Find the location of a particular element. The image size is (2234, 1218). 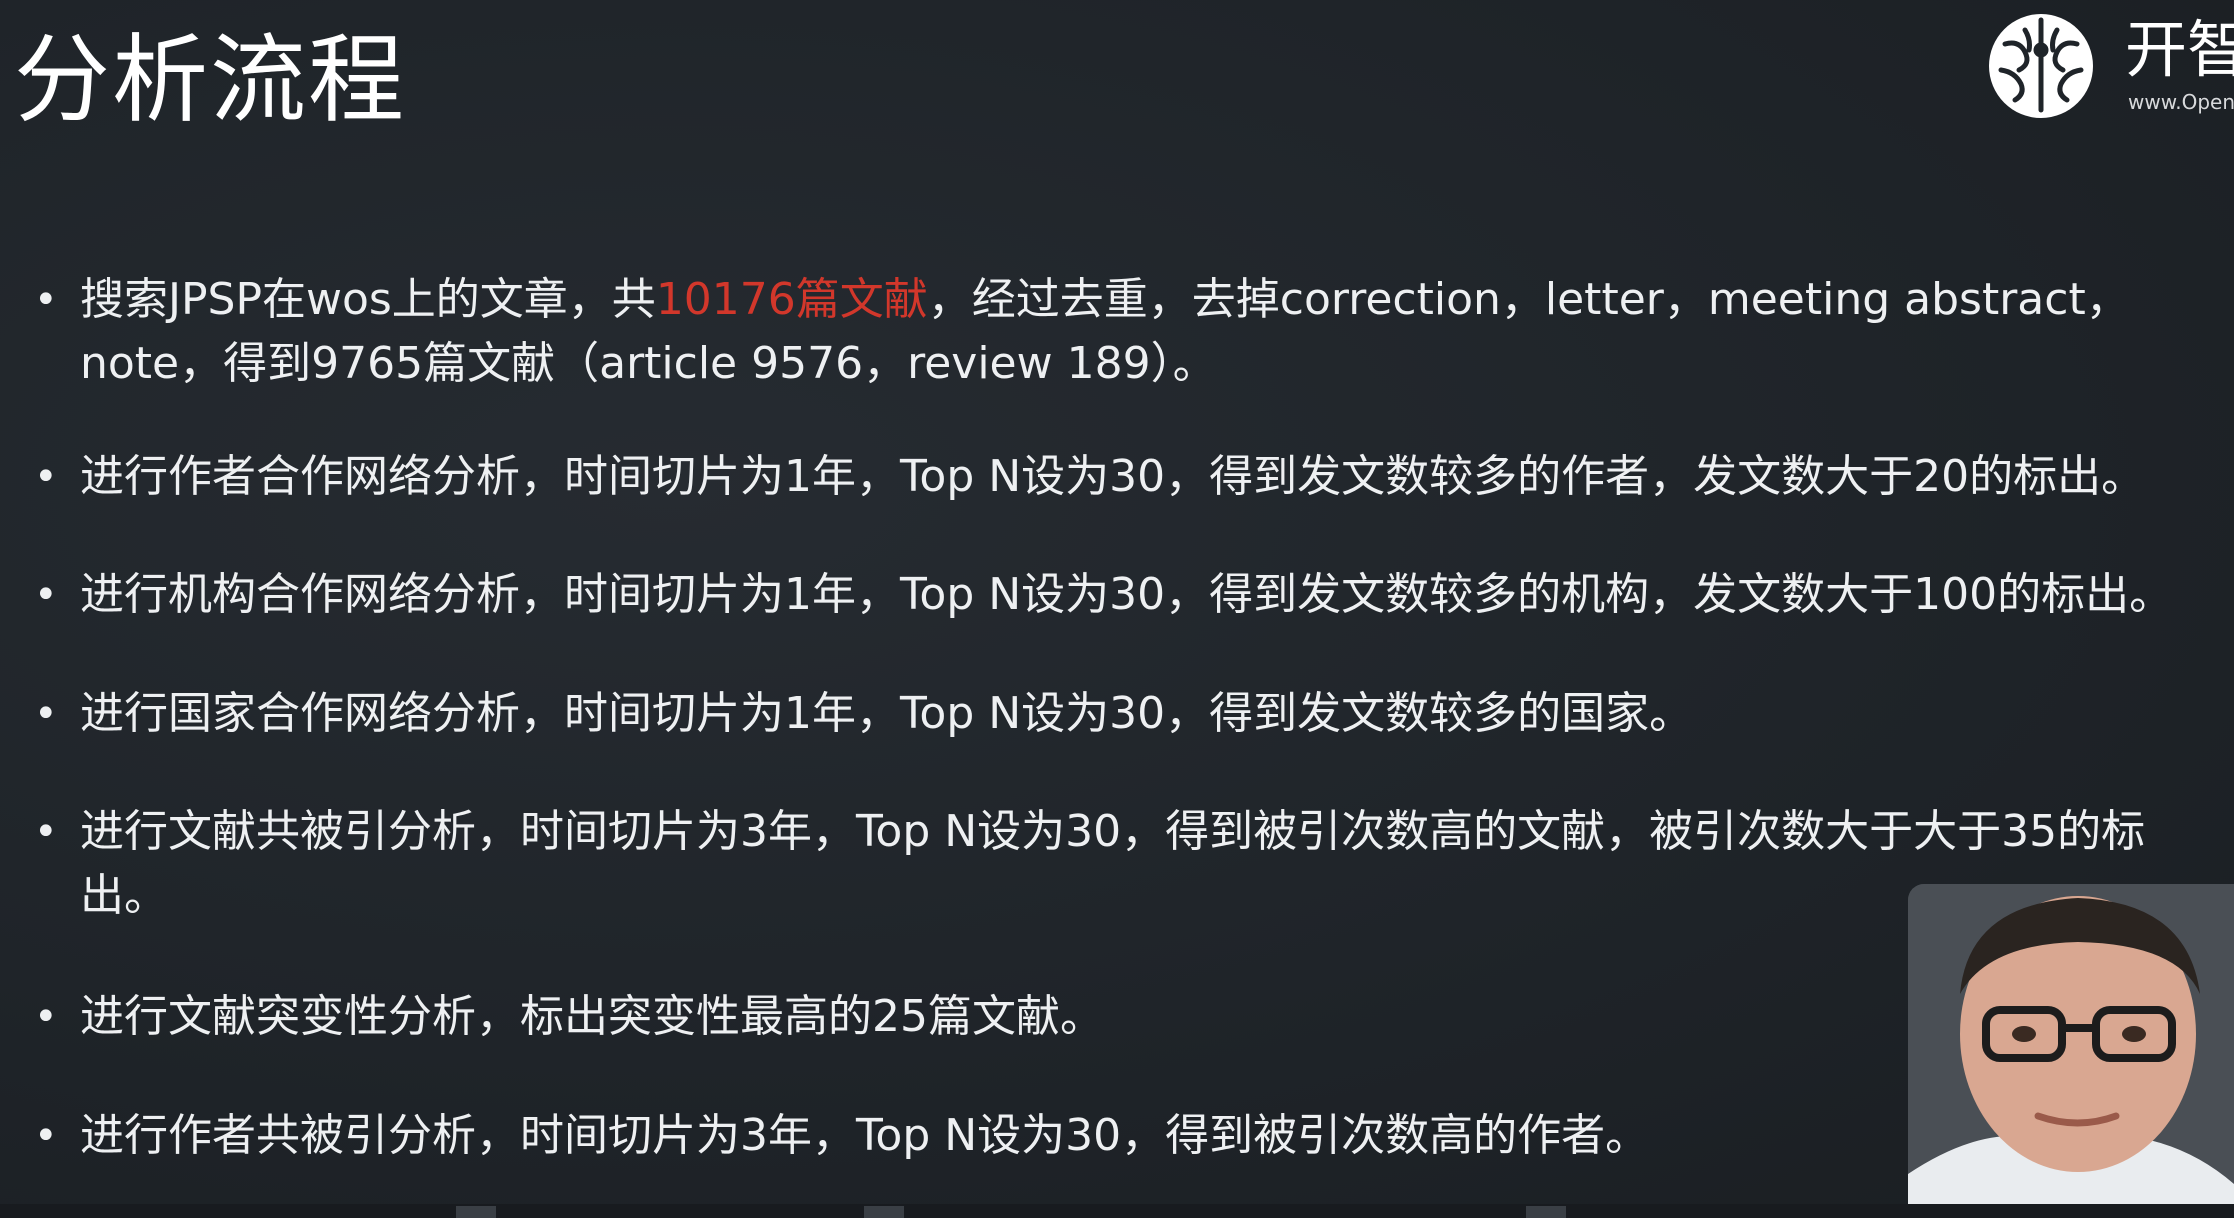

highlight-count: 10176篇文献 is located at coordinates (791, 299).